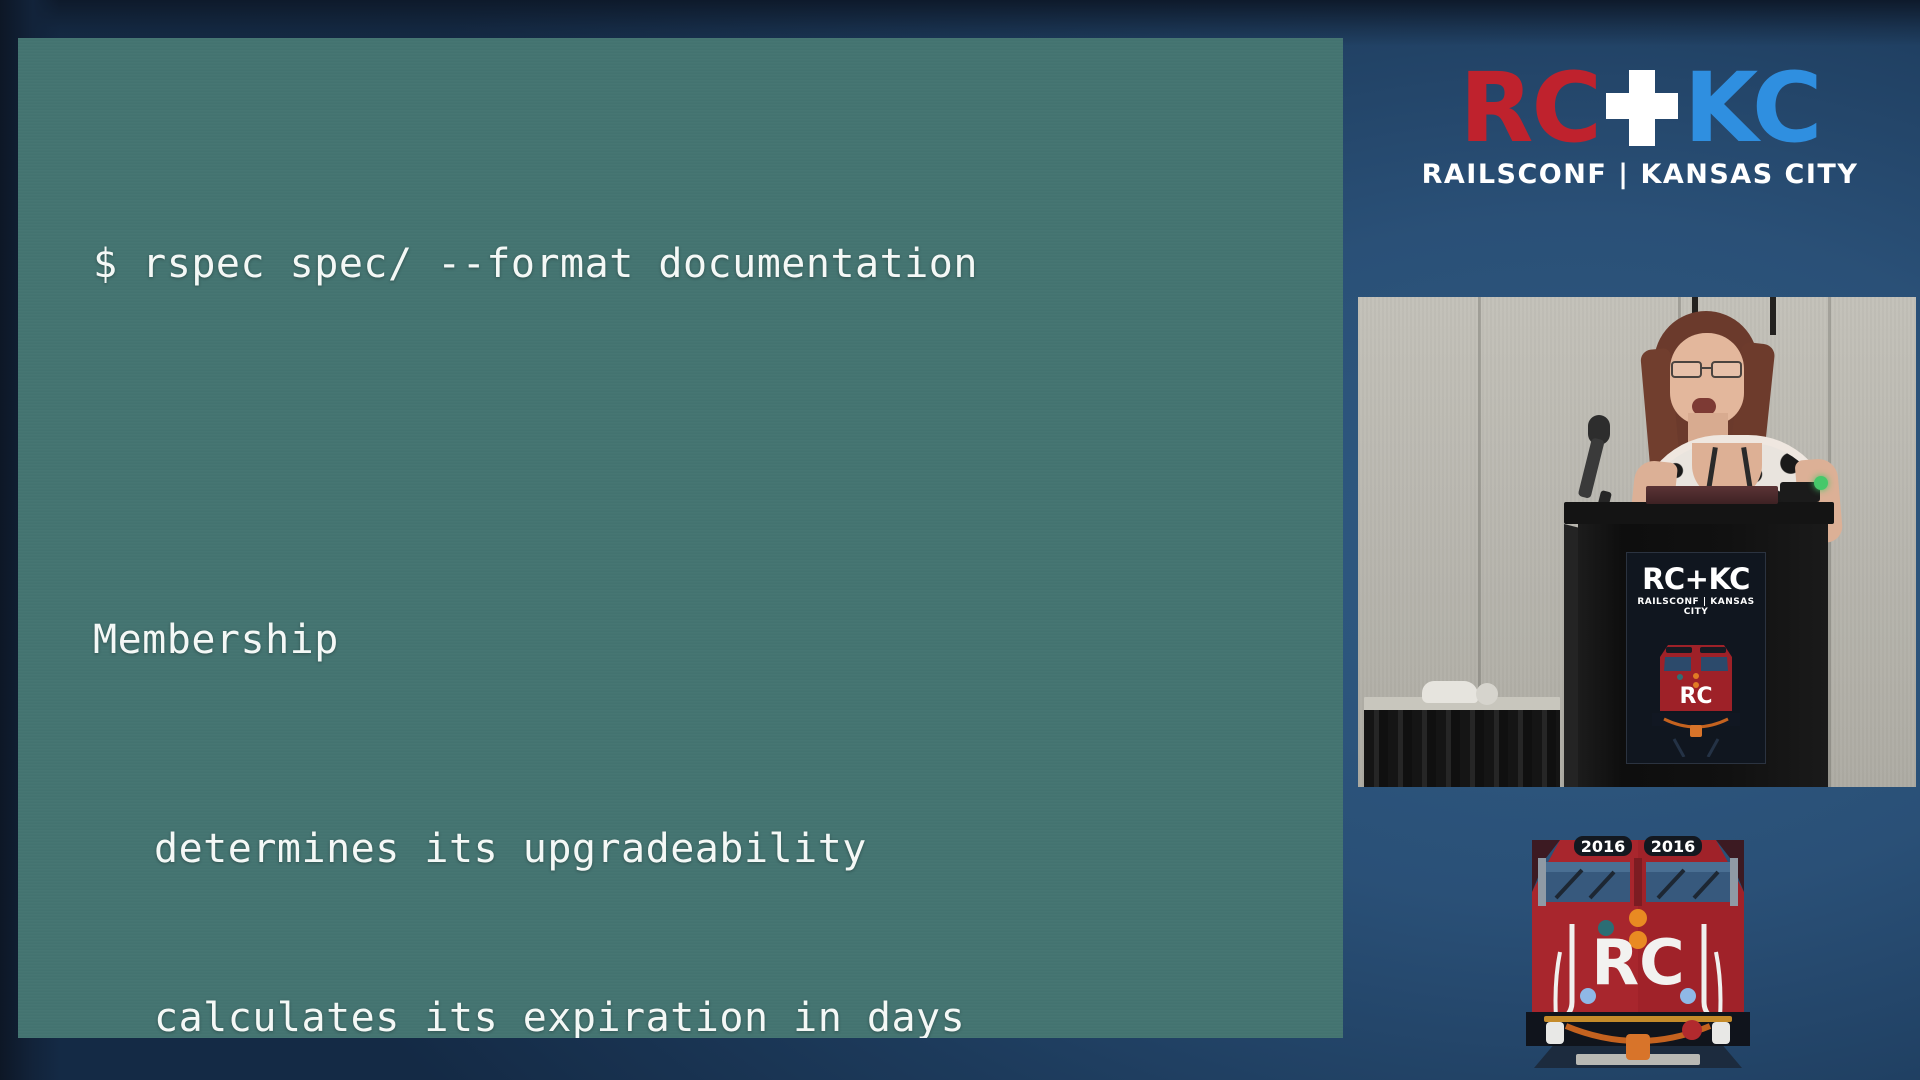  I want to click on railsconf-logo: RC KC RAILSCONF | KANSAS CITY, so click(1640, 121).